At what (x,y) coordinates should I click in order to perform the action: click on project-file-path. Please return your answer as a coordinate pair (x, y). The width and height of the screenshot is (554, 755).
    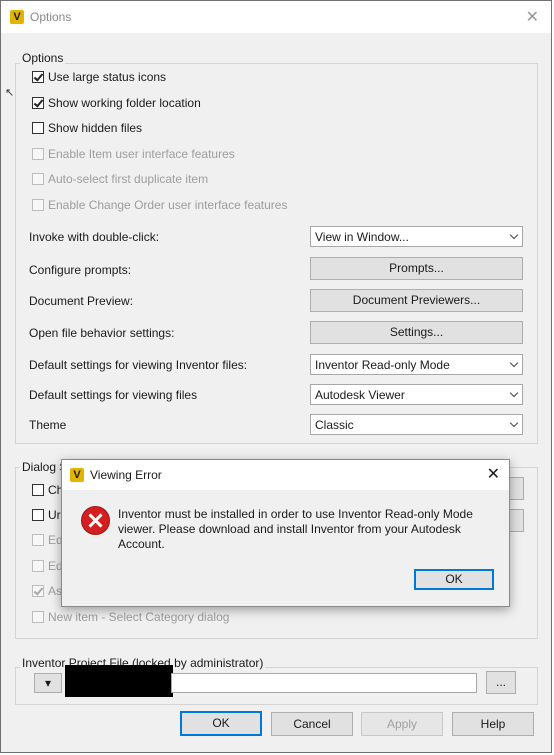
    Looking at the image, I should click on (324, 683).